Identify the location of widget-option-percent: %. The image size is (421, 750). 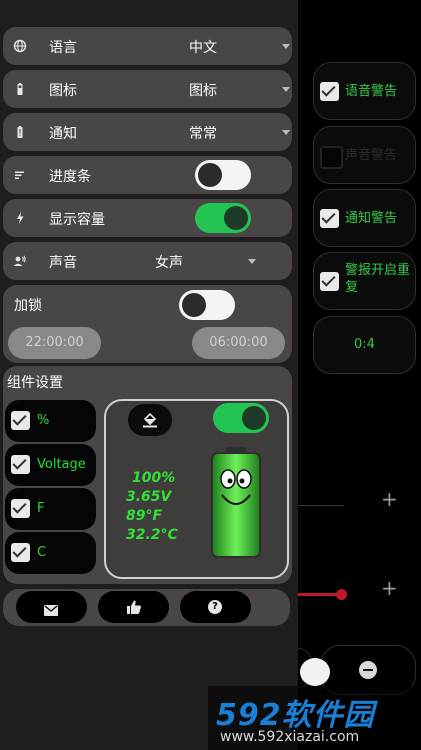
(50, 421).